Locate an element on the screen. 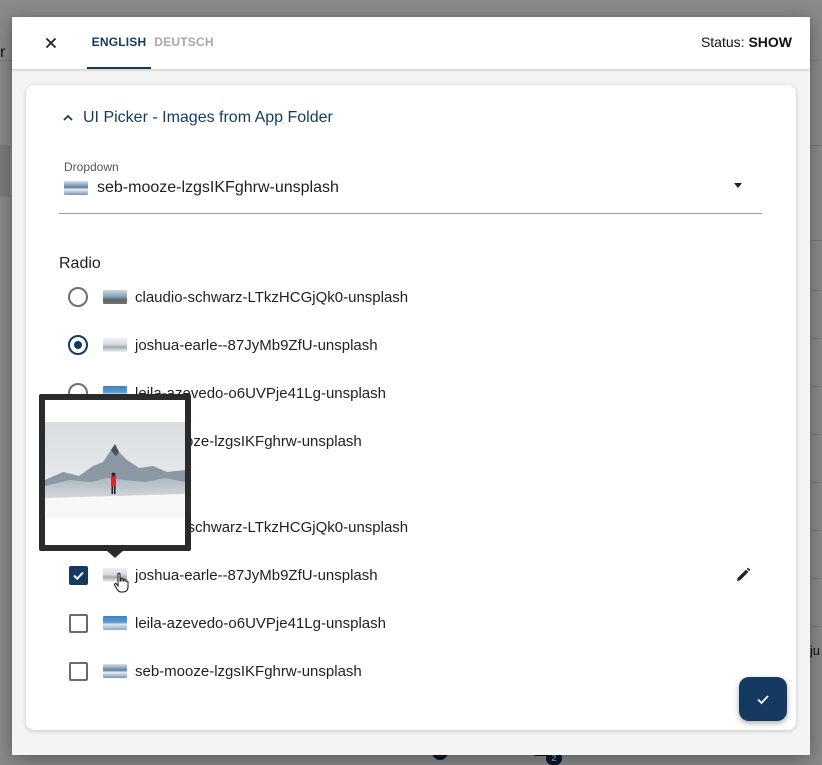  check-icon is located at coordinates (763, 700).